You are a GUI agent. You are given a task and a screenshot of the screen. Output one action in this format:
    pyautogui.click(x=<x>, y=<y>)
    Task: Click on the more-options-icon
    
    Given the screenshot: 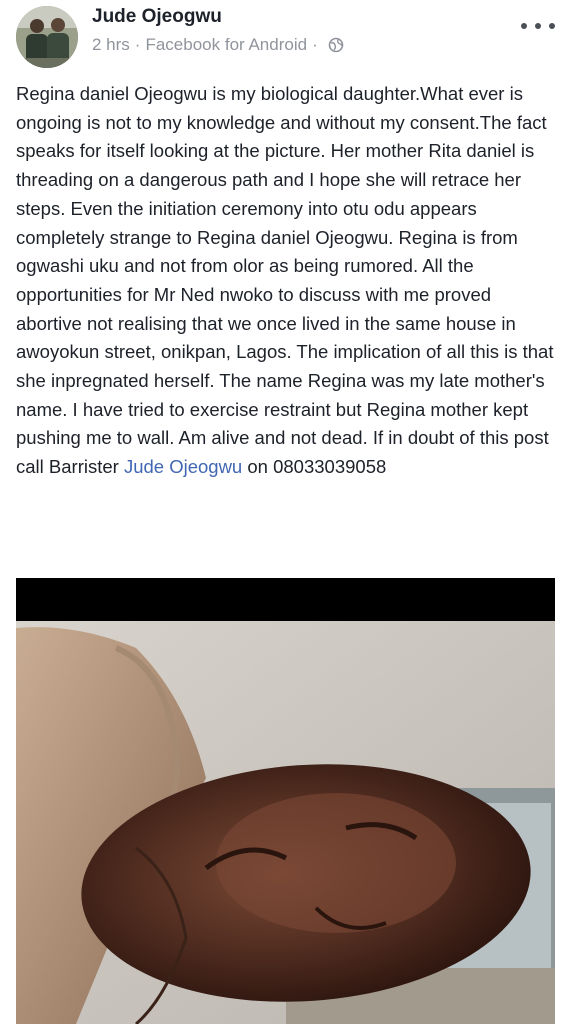 What is the action you would take?
    pyautogui.click(x=538, y=26)
    